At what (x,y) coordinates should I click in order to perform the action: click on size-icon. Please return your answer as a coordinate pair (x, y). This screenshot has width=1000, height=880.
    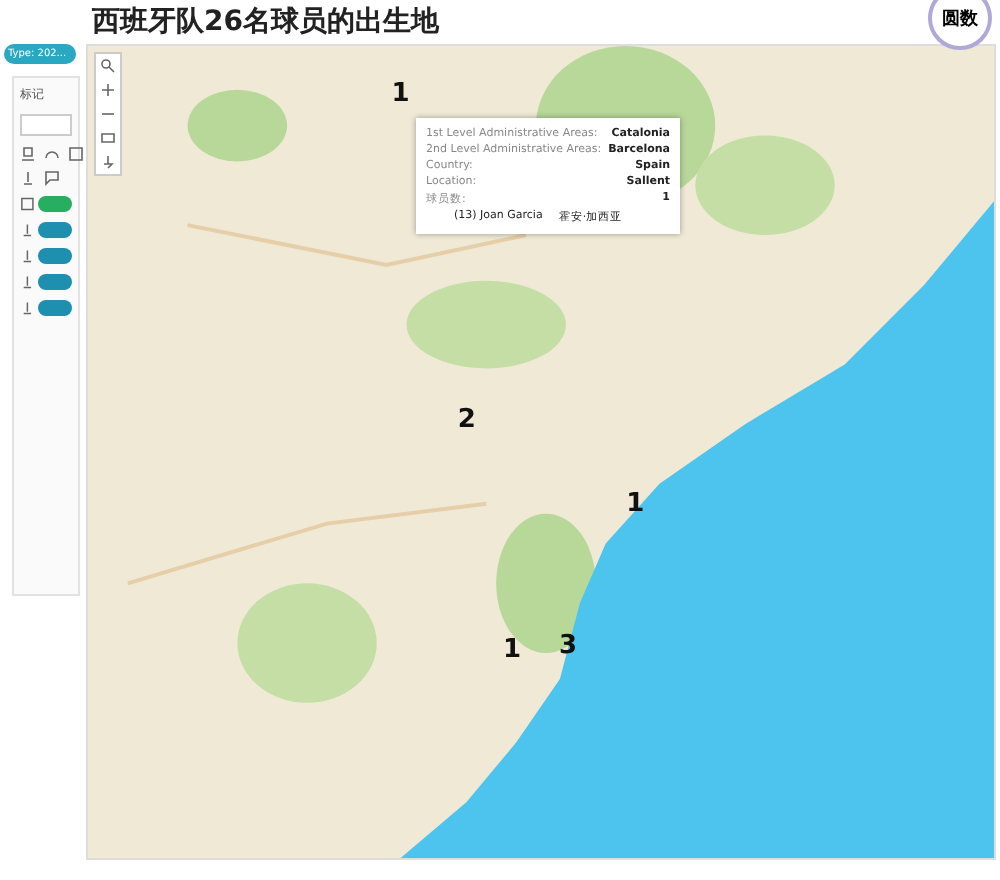
    Looking at the image, I should click on (52, 154).